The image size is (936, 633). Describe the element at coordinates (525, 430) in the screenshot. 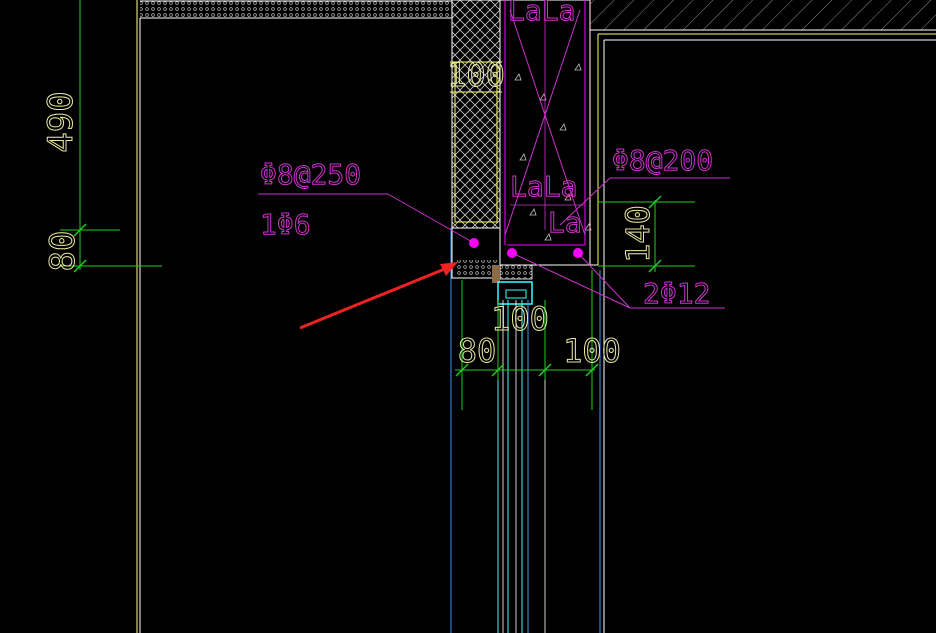

I see `window-frame-lines` at that location.